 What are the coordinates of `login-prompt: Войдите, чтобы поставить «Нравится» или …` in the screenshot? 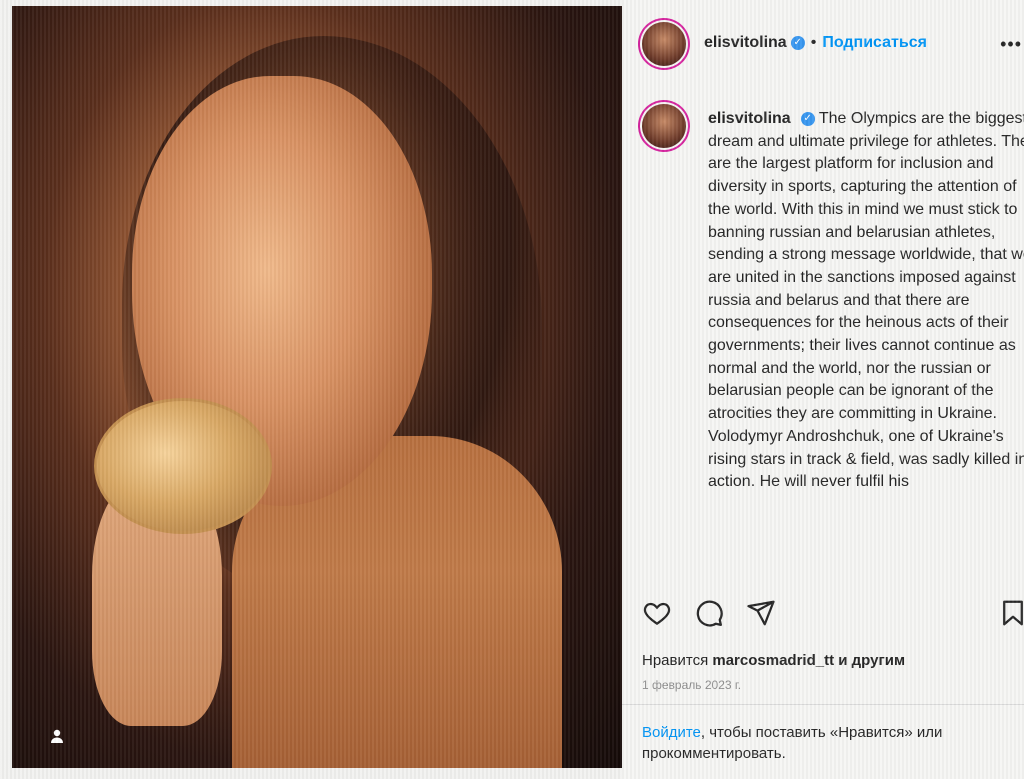 It's located at (827, 743).